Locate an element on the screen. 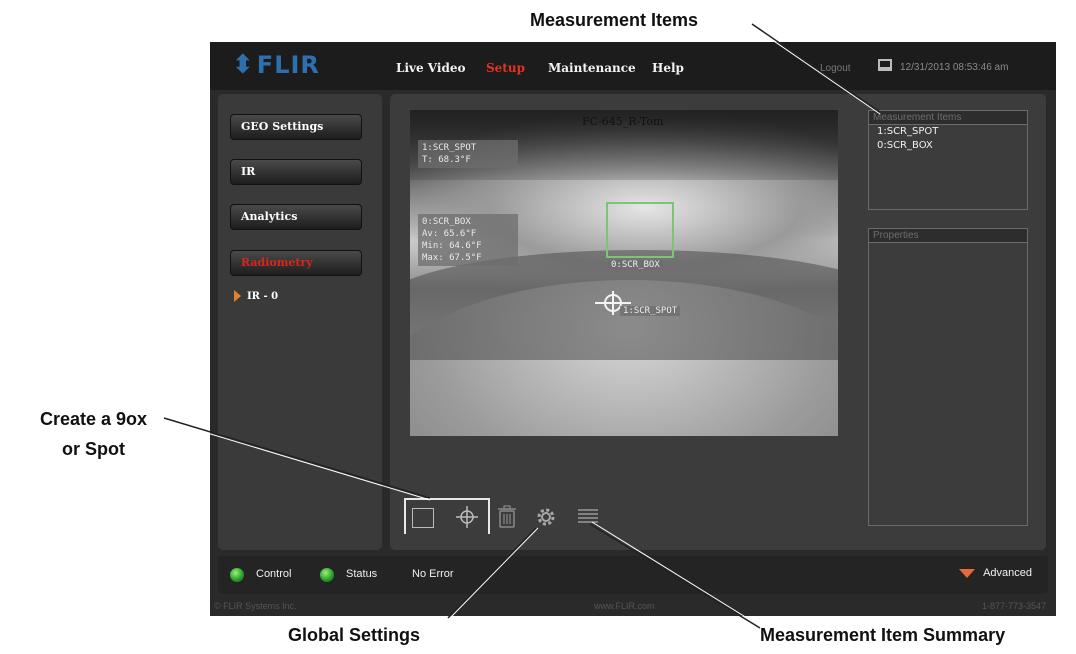 The image size is (1076, 654). callout-global-settings: Global Settings is located at coordinates (354, 635).